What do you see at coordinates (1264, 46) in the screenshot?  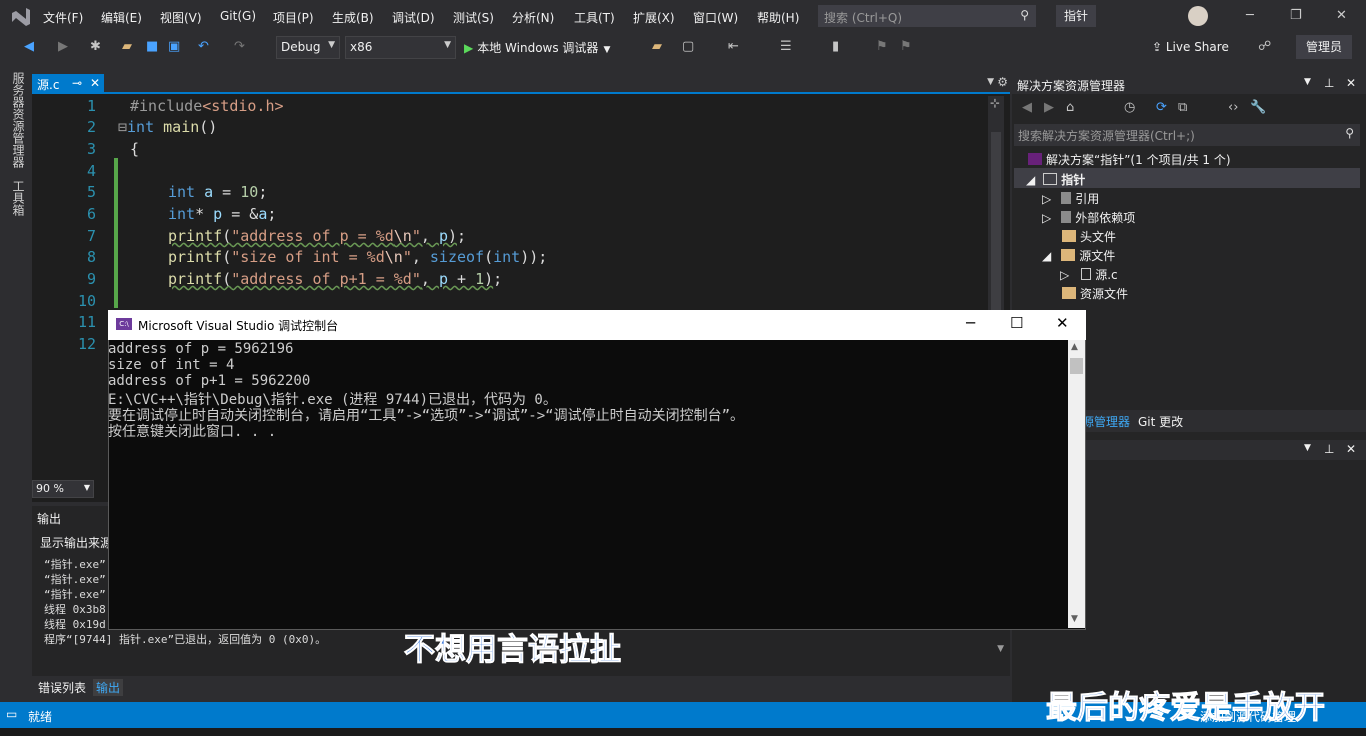 I see `feedback-icon: ☍` at bounding box center [1264, 46].